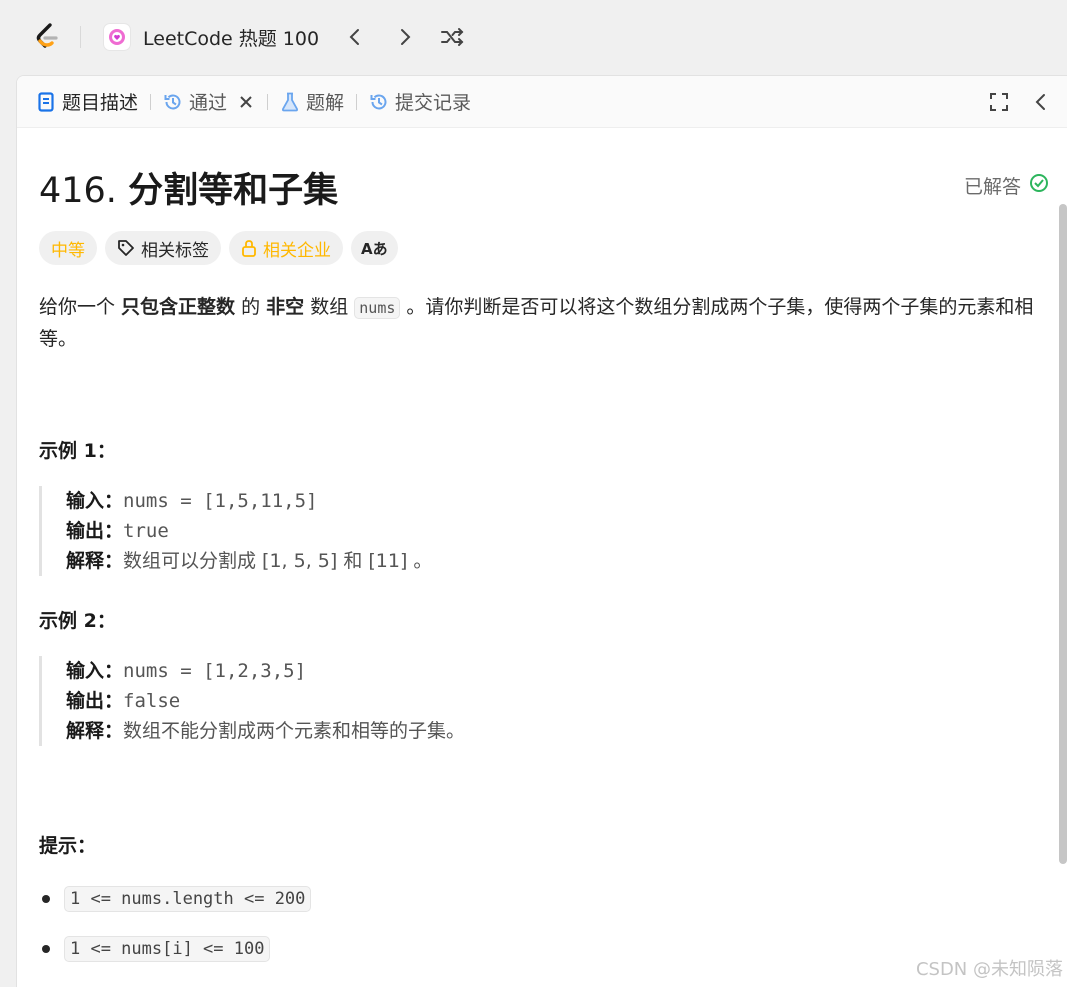 The image size is (1067, 987). Describe the element at coordinates (146, 531) in the screenshot. I see `output-value: true` at that location.